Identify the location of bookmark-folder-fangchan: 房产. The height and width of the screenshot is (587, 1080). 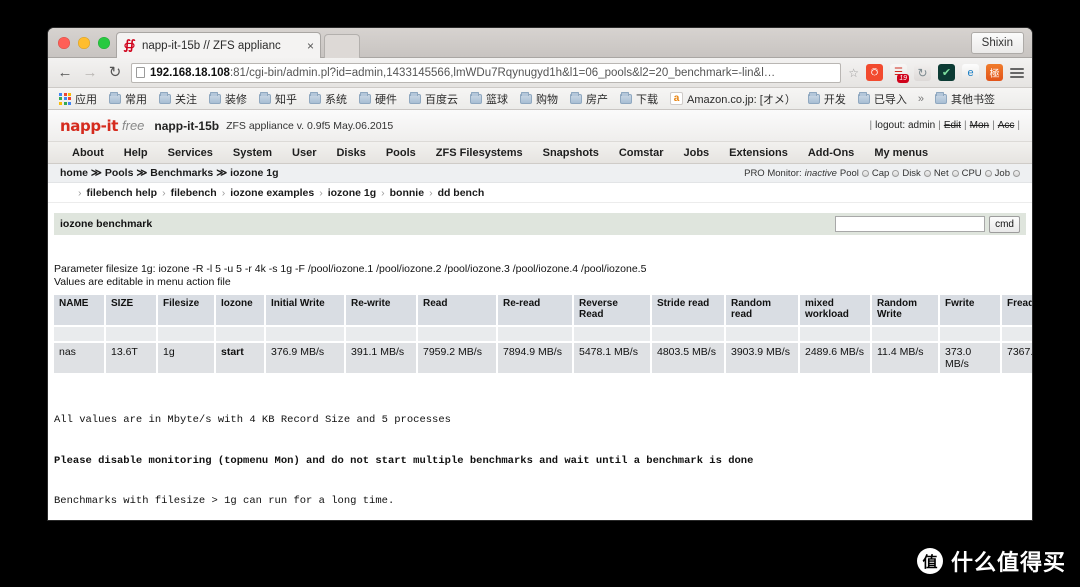
(589, 99).